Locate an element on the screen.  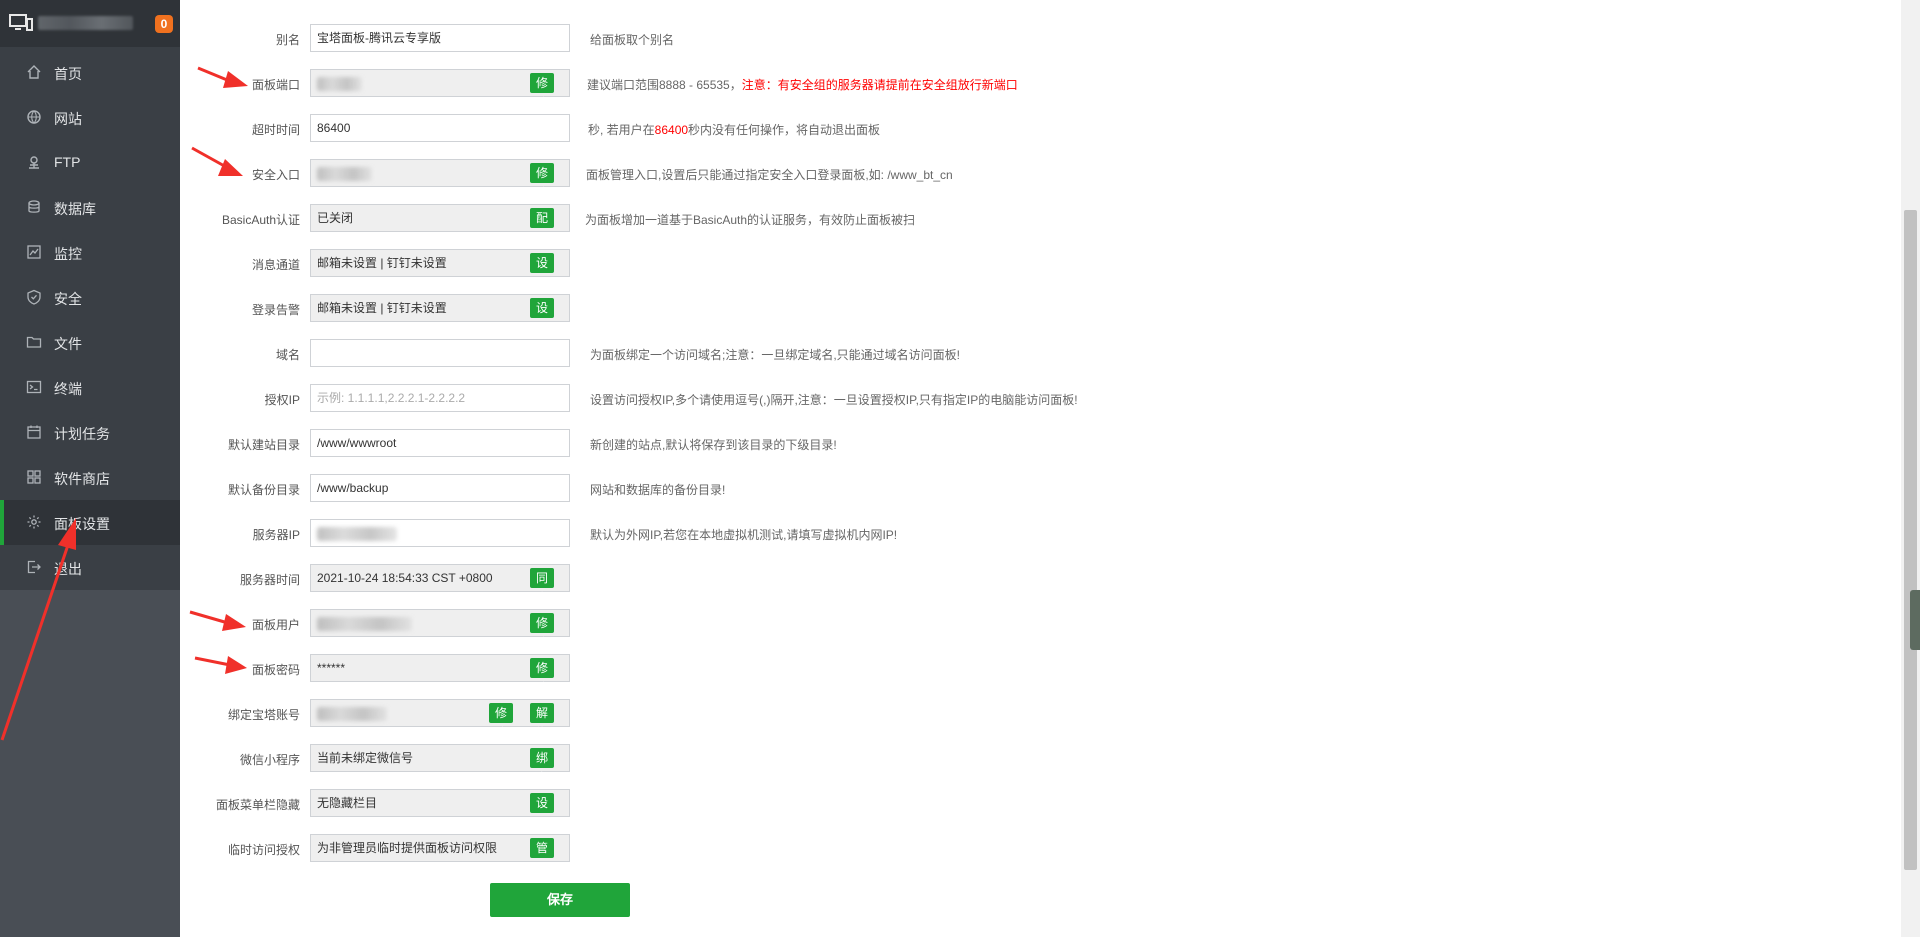
save-button: 保存 is located at coordinates (560, 900).